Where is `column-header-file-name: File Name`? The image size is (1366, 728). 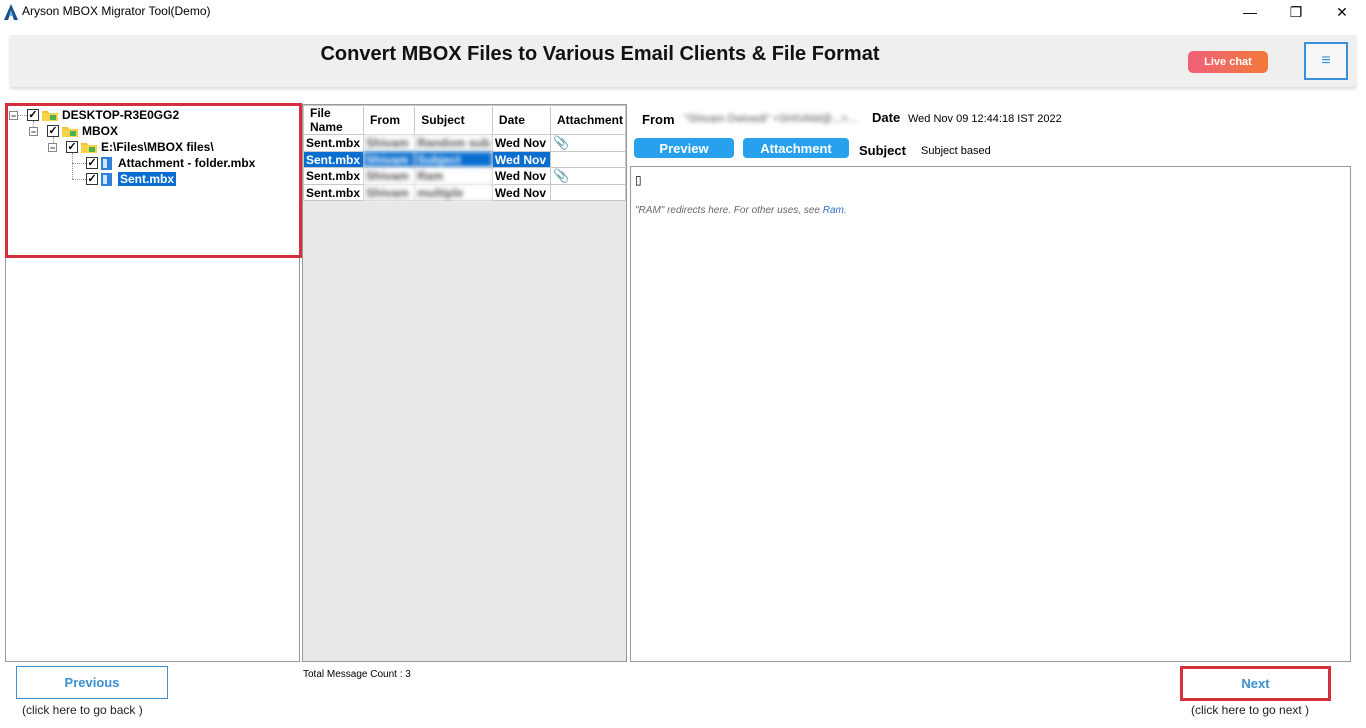
column-header-file-name: File Name is located at coordinates (333, 120).